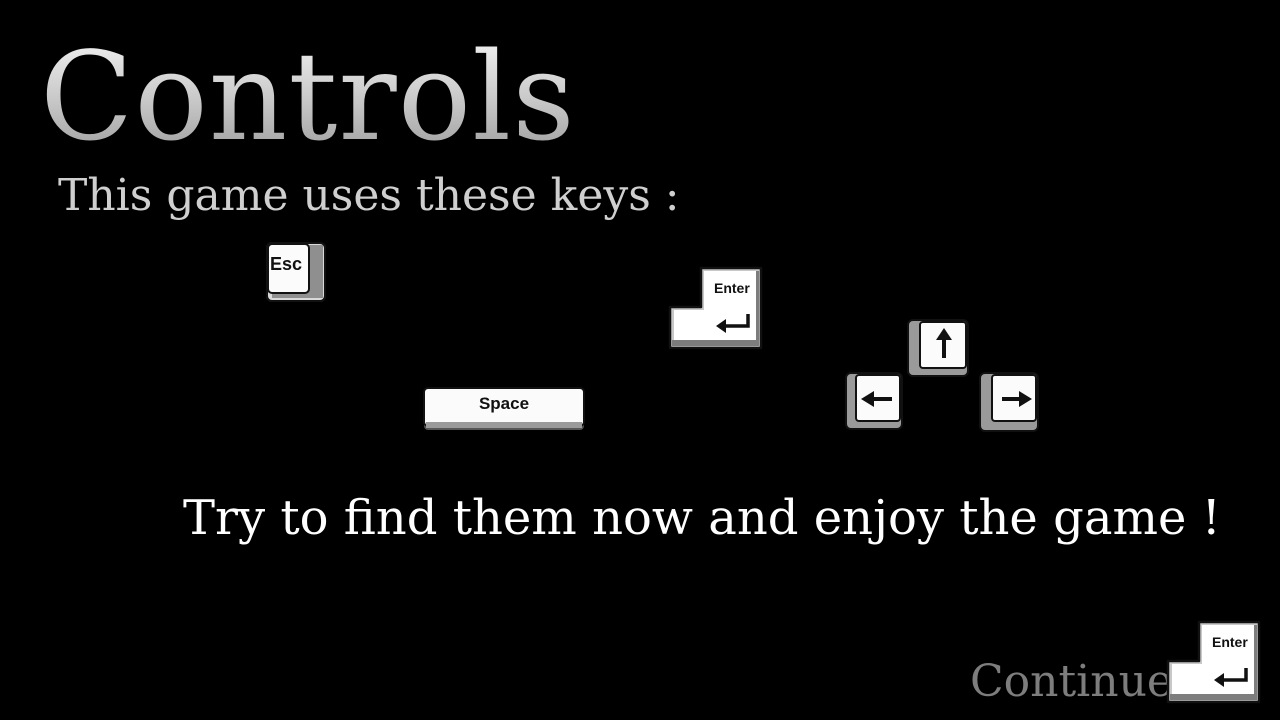 This screenshot has height=720, width=1280. Describe the element at coordinates (308, 97) in the screenshot. I see `page-title: Controls` at that location.